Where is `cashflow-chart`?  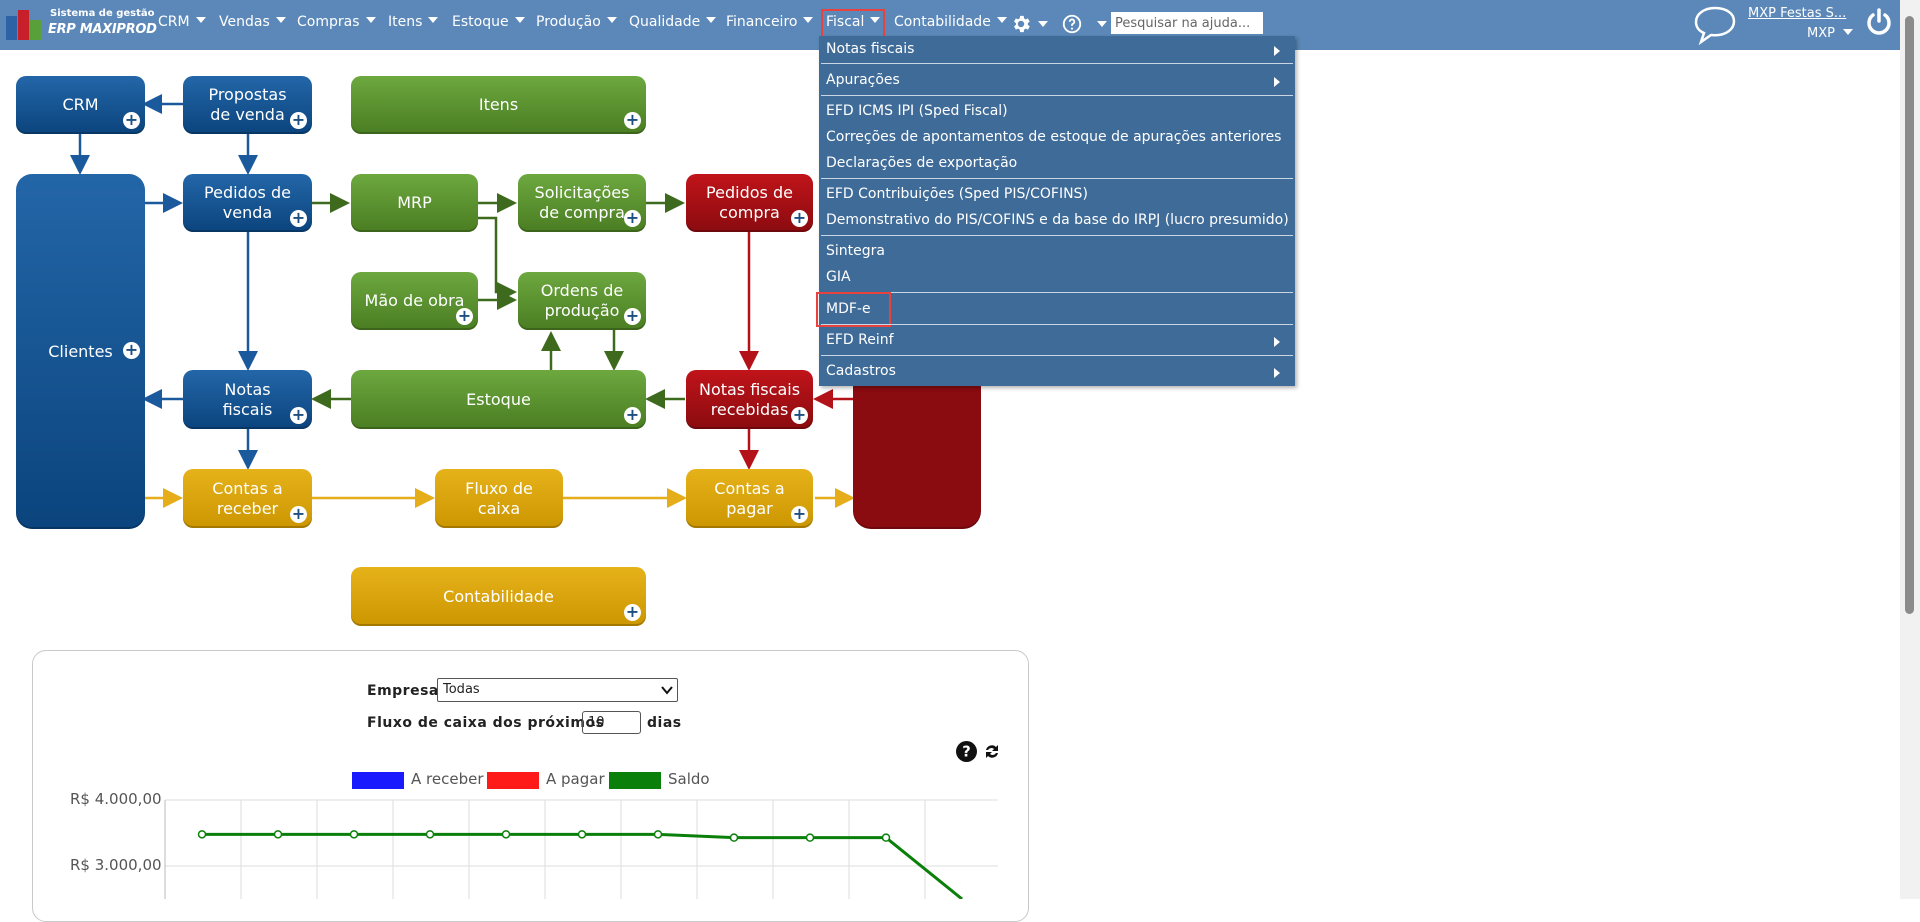
cashflow-chart is located at coordinates (581, 849).